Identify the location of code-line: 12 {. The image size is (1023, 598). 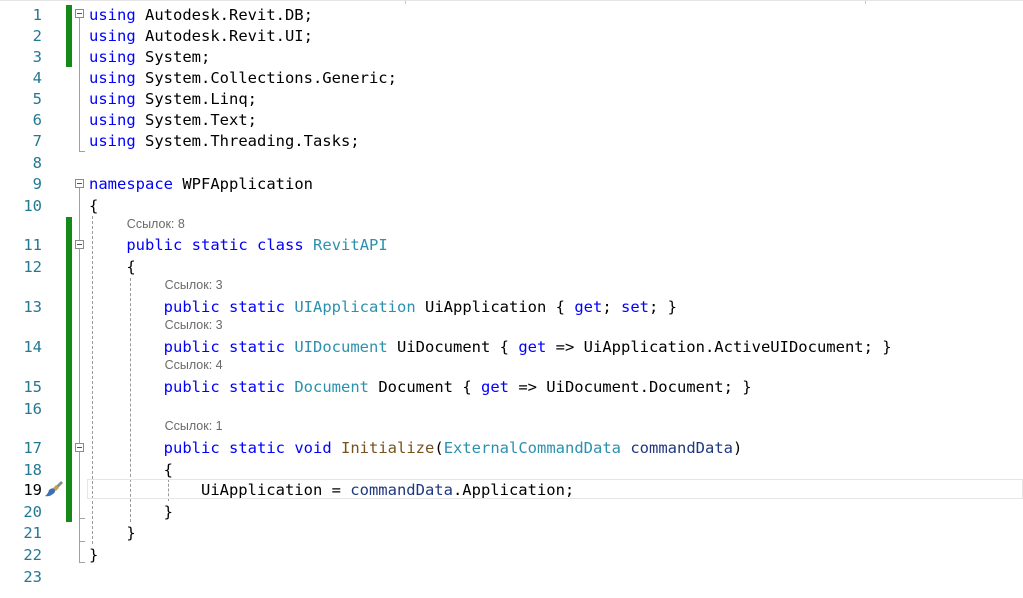
(511, 267).